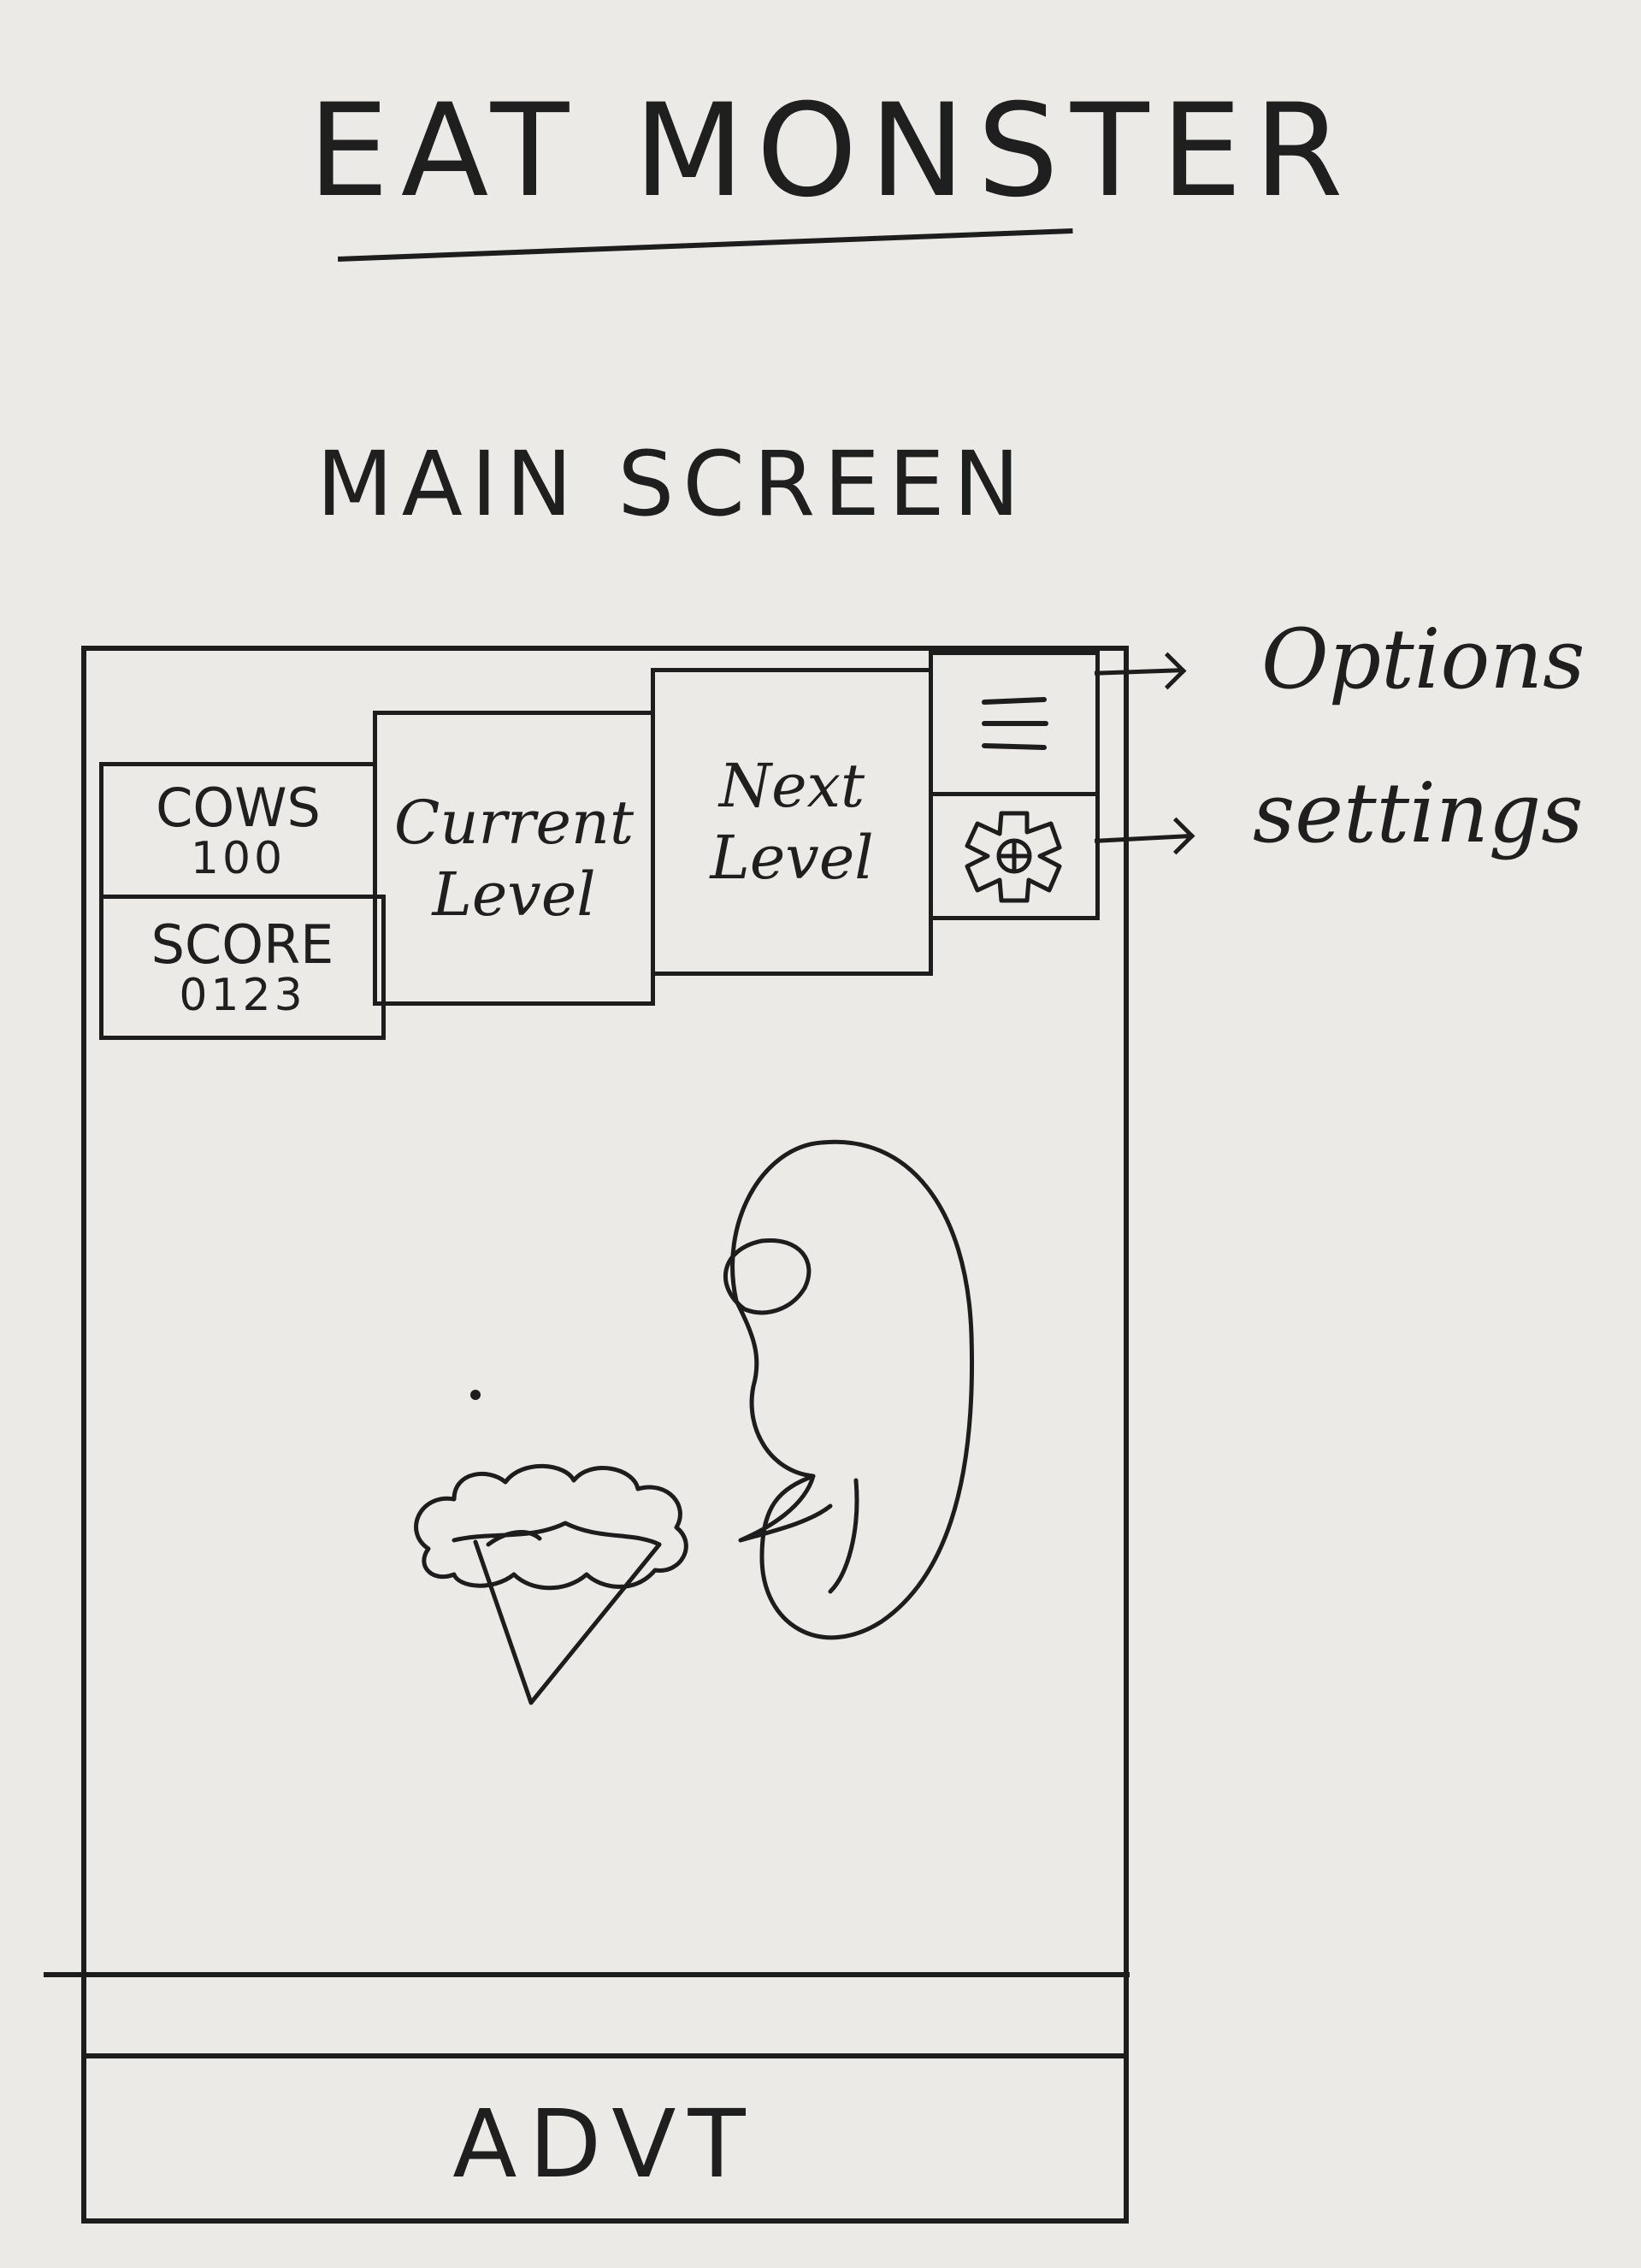  I want to click on options-arrow-head, so click(1167, 671).